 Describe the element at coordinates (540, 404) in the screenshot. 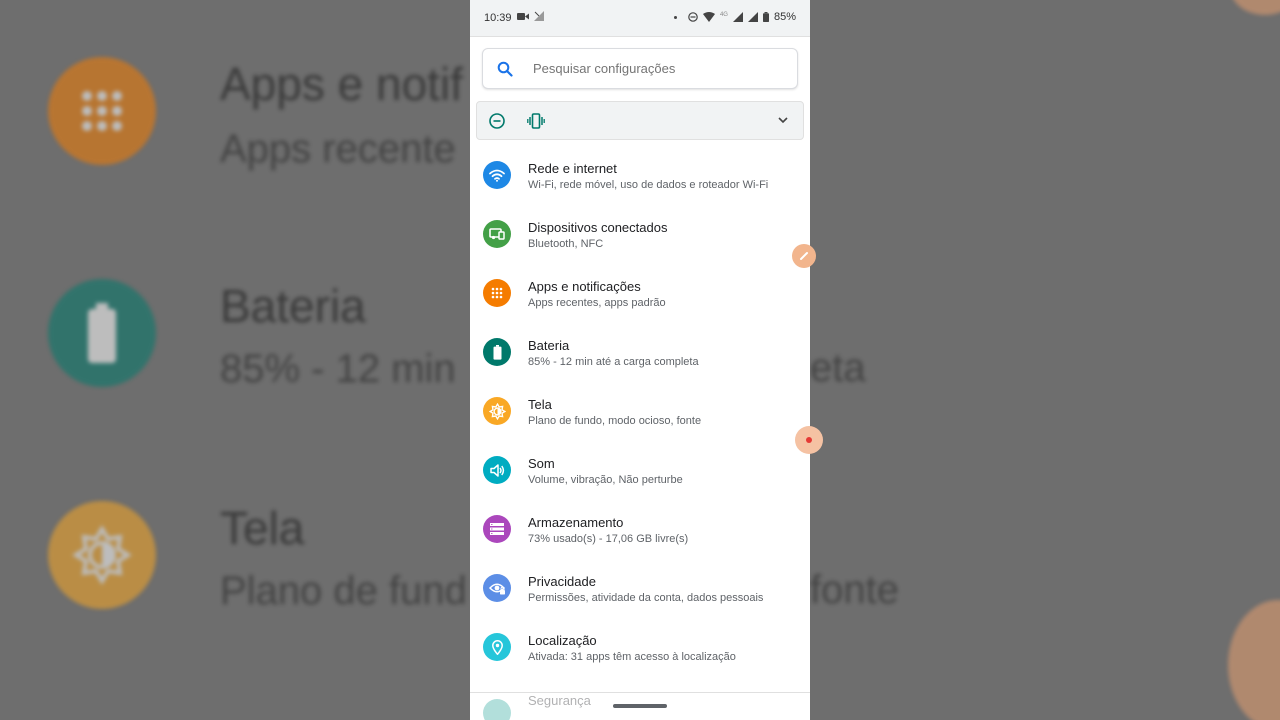

I see `setting-title: Tela` at that location.